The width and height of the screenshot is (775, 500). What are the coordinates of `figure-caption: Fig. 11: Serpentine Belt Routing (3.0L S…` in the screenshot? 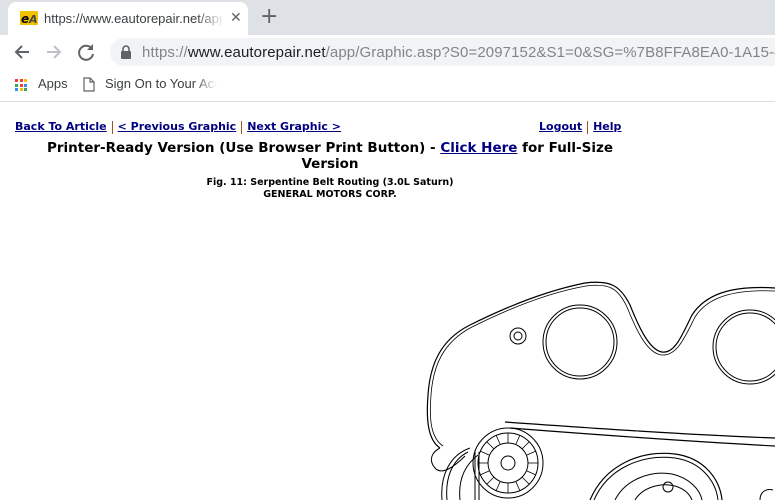 It's located at (330, 189).